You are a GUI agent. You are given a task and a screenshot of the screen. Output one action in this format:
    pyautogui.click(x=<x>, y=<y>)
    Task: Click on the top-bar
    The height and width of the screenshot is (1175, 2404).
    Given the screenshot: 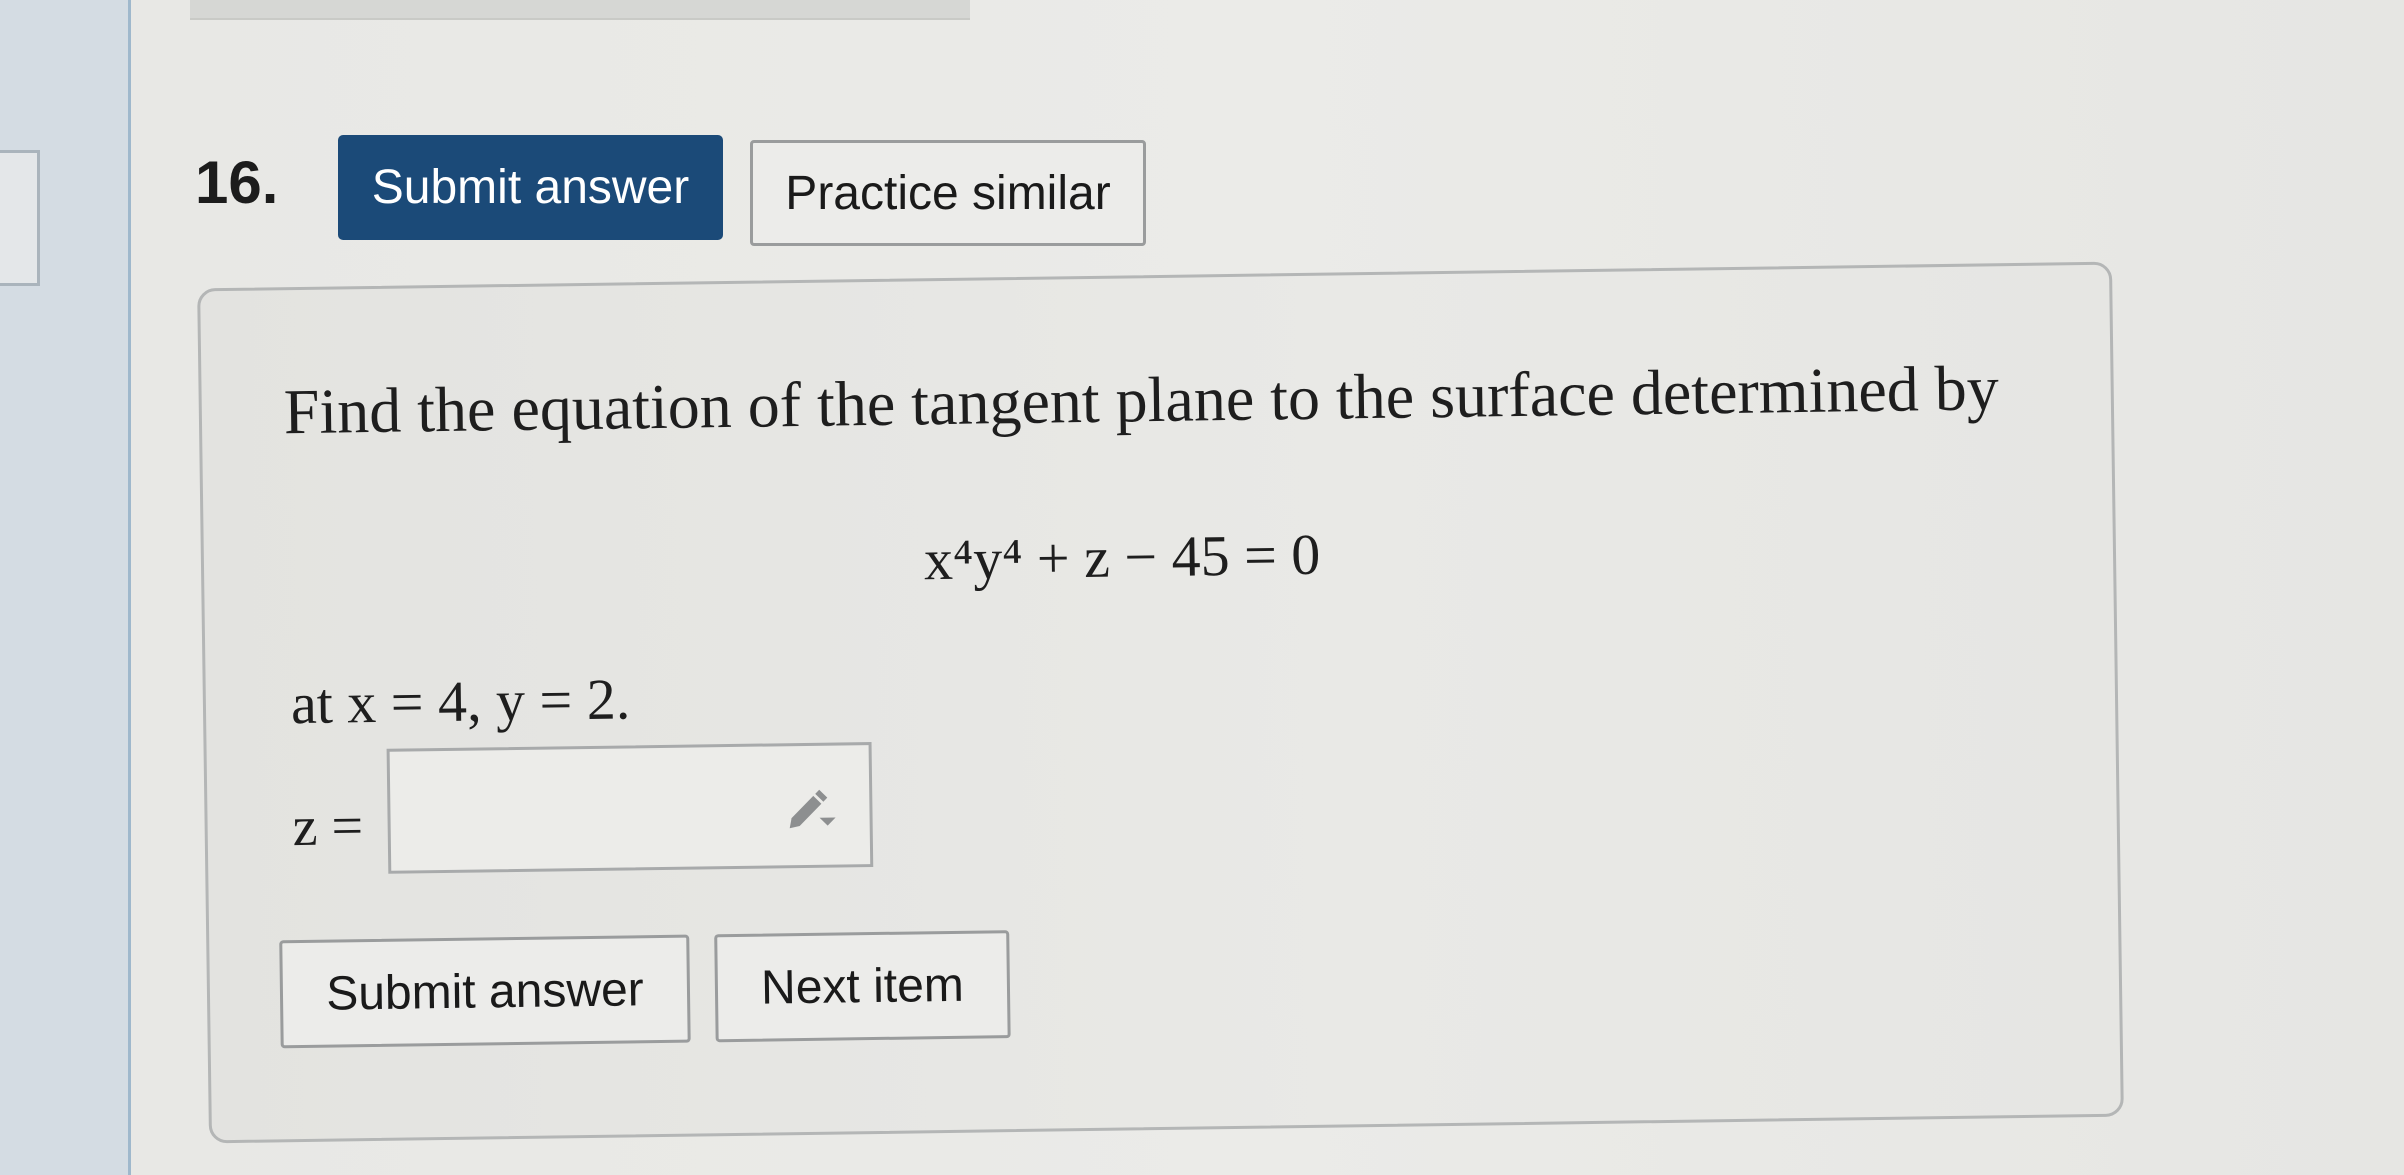 What is the action you would take?
    pyautogui.click(x=580, y=10)
    